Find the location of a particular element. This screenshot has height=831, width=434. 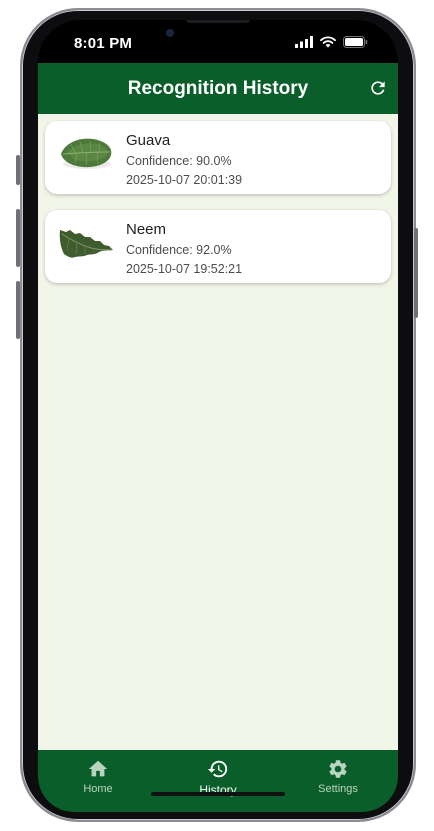

mute-switch is located at coordinates (18, 170).